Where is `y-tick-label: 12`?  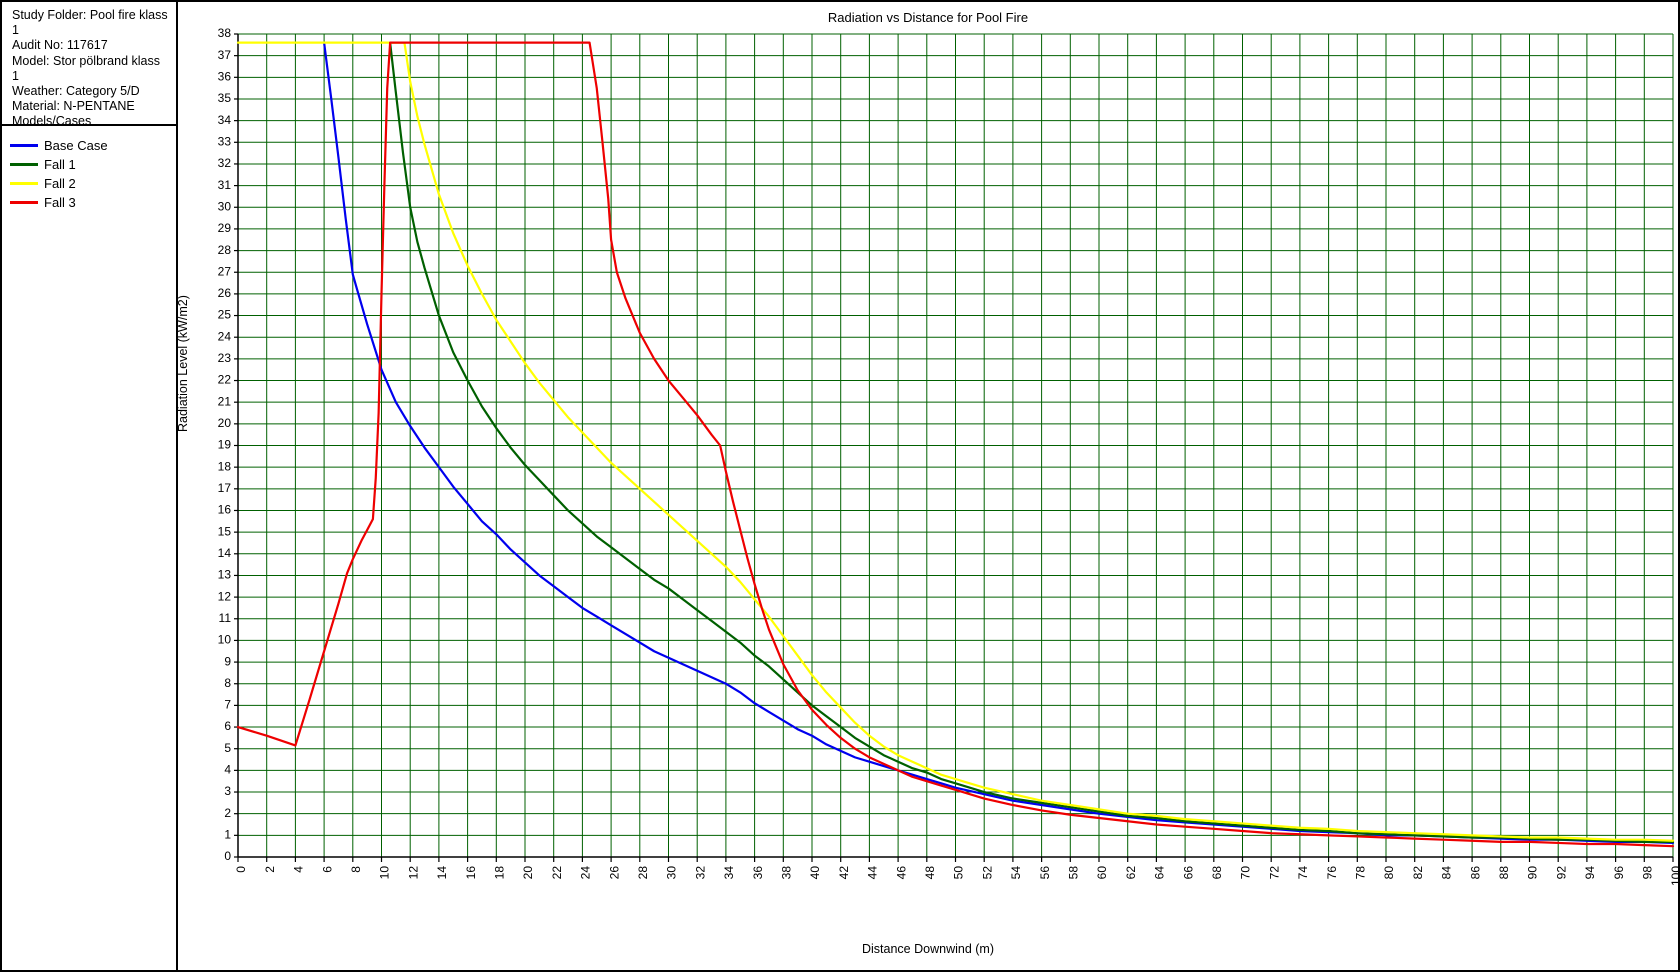 y-tick-label: 12 is located at coordinates (225, 596).